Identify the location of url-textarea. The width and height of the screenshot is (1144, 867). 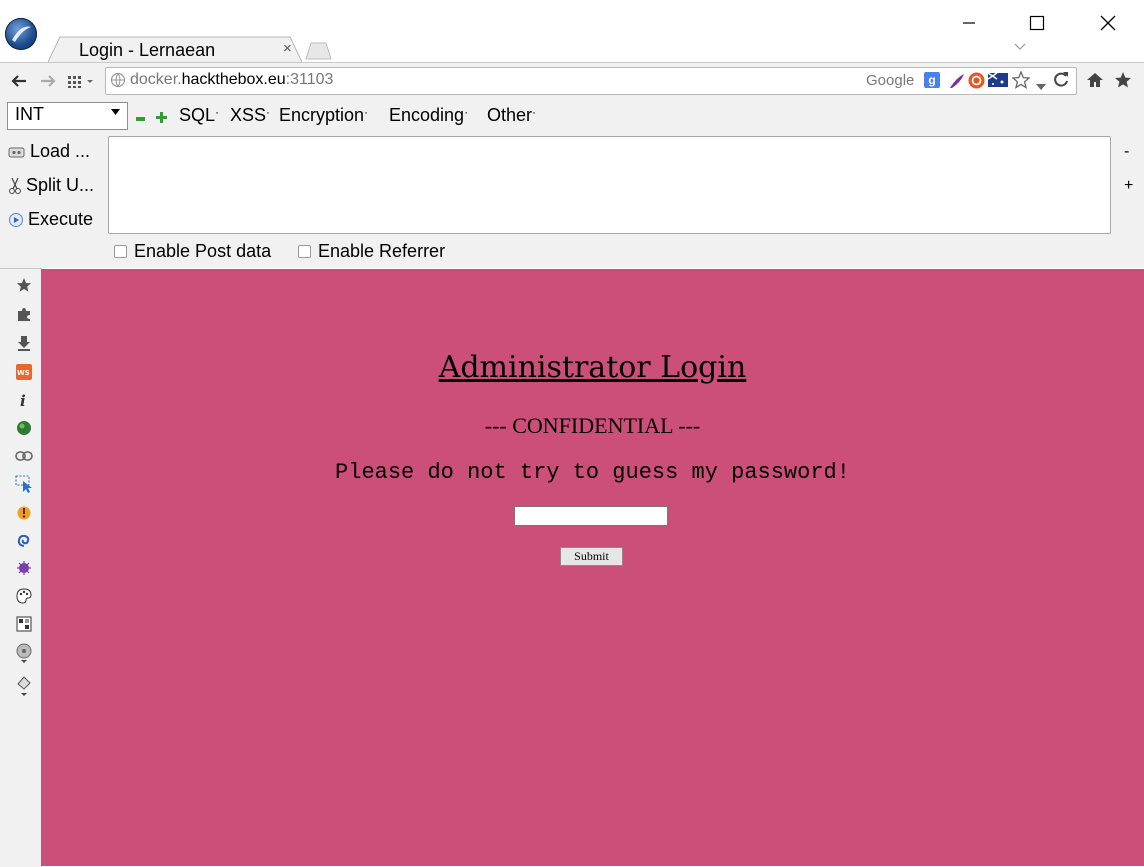
(609, 185).